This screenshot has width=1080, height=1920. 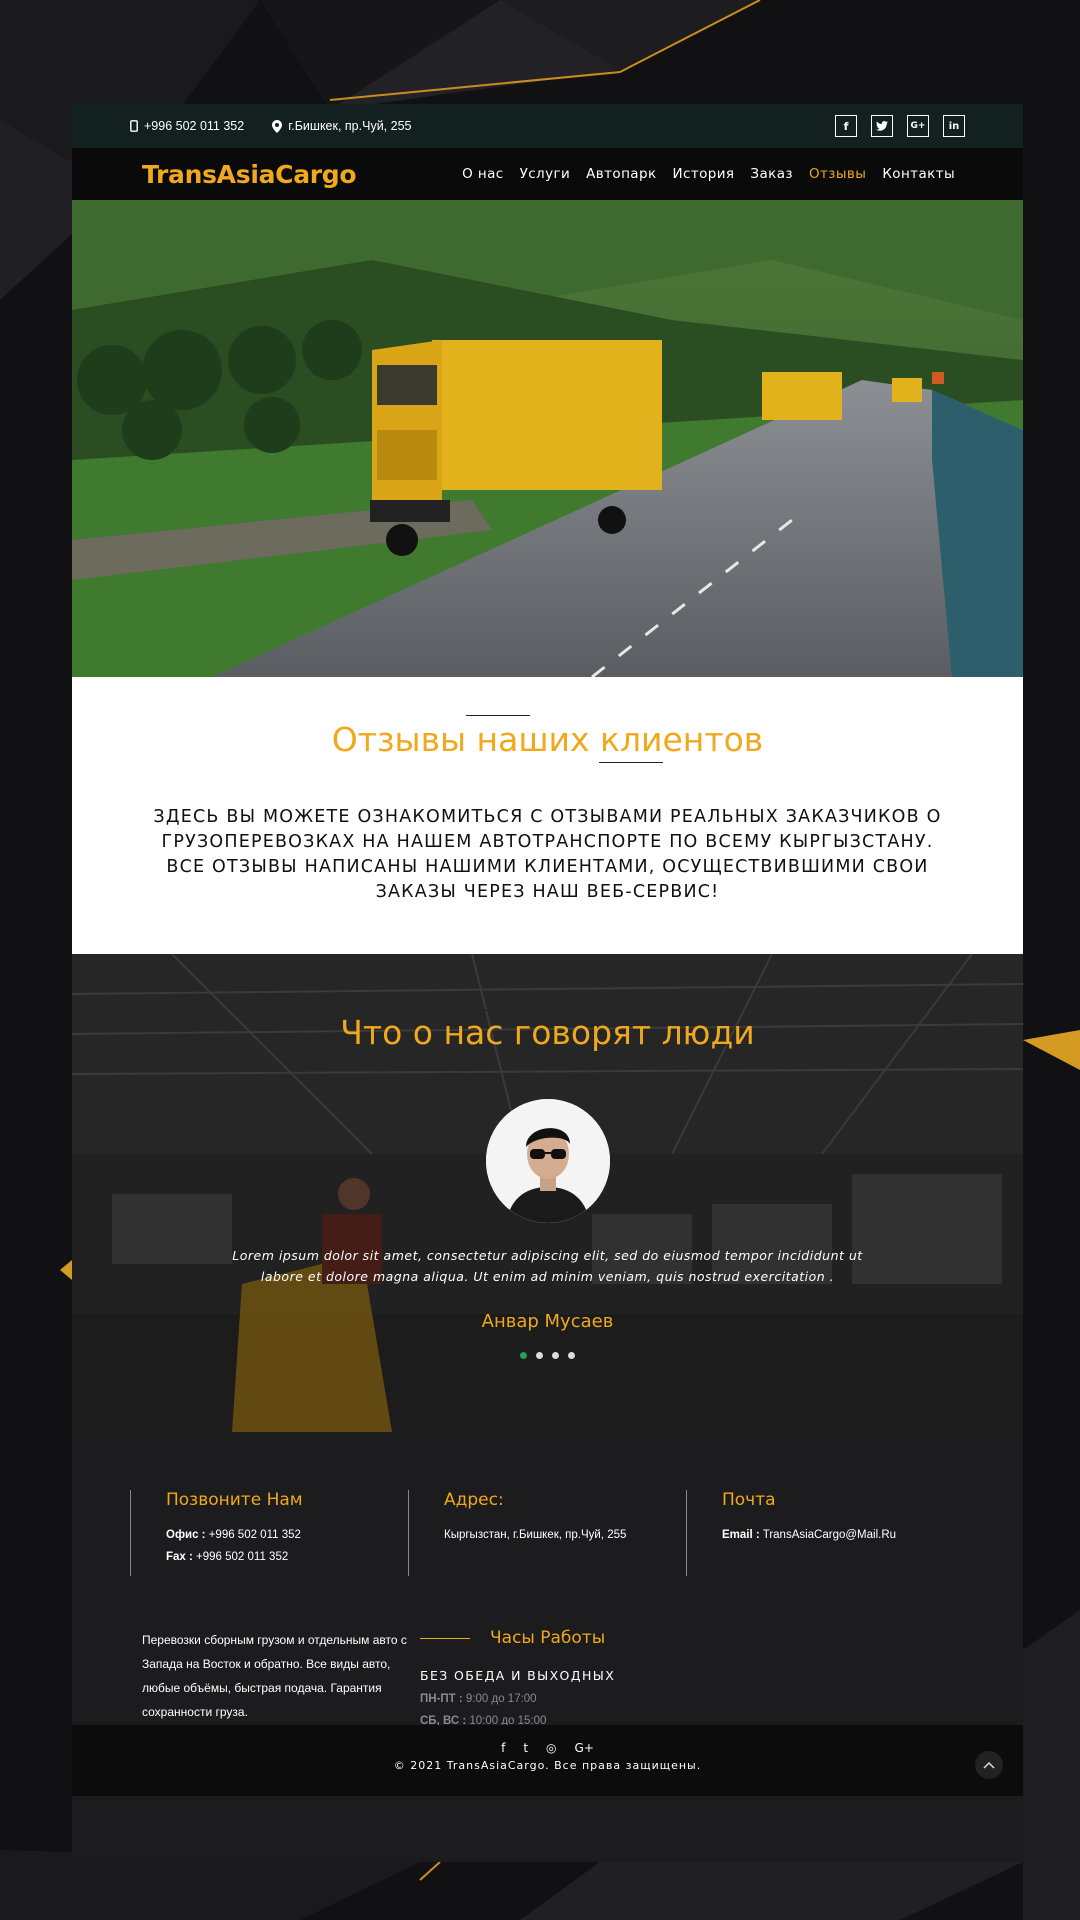 What do you see at coordinates (445, 1638) in the screenshot?
I see `hours-decor-line` at bounding box center [445, 1638].